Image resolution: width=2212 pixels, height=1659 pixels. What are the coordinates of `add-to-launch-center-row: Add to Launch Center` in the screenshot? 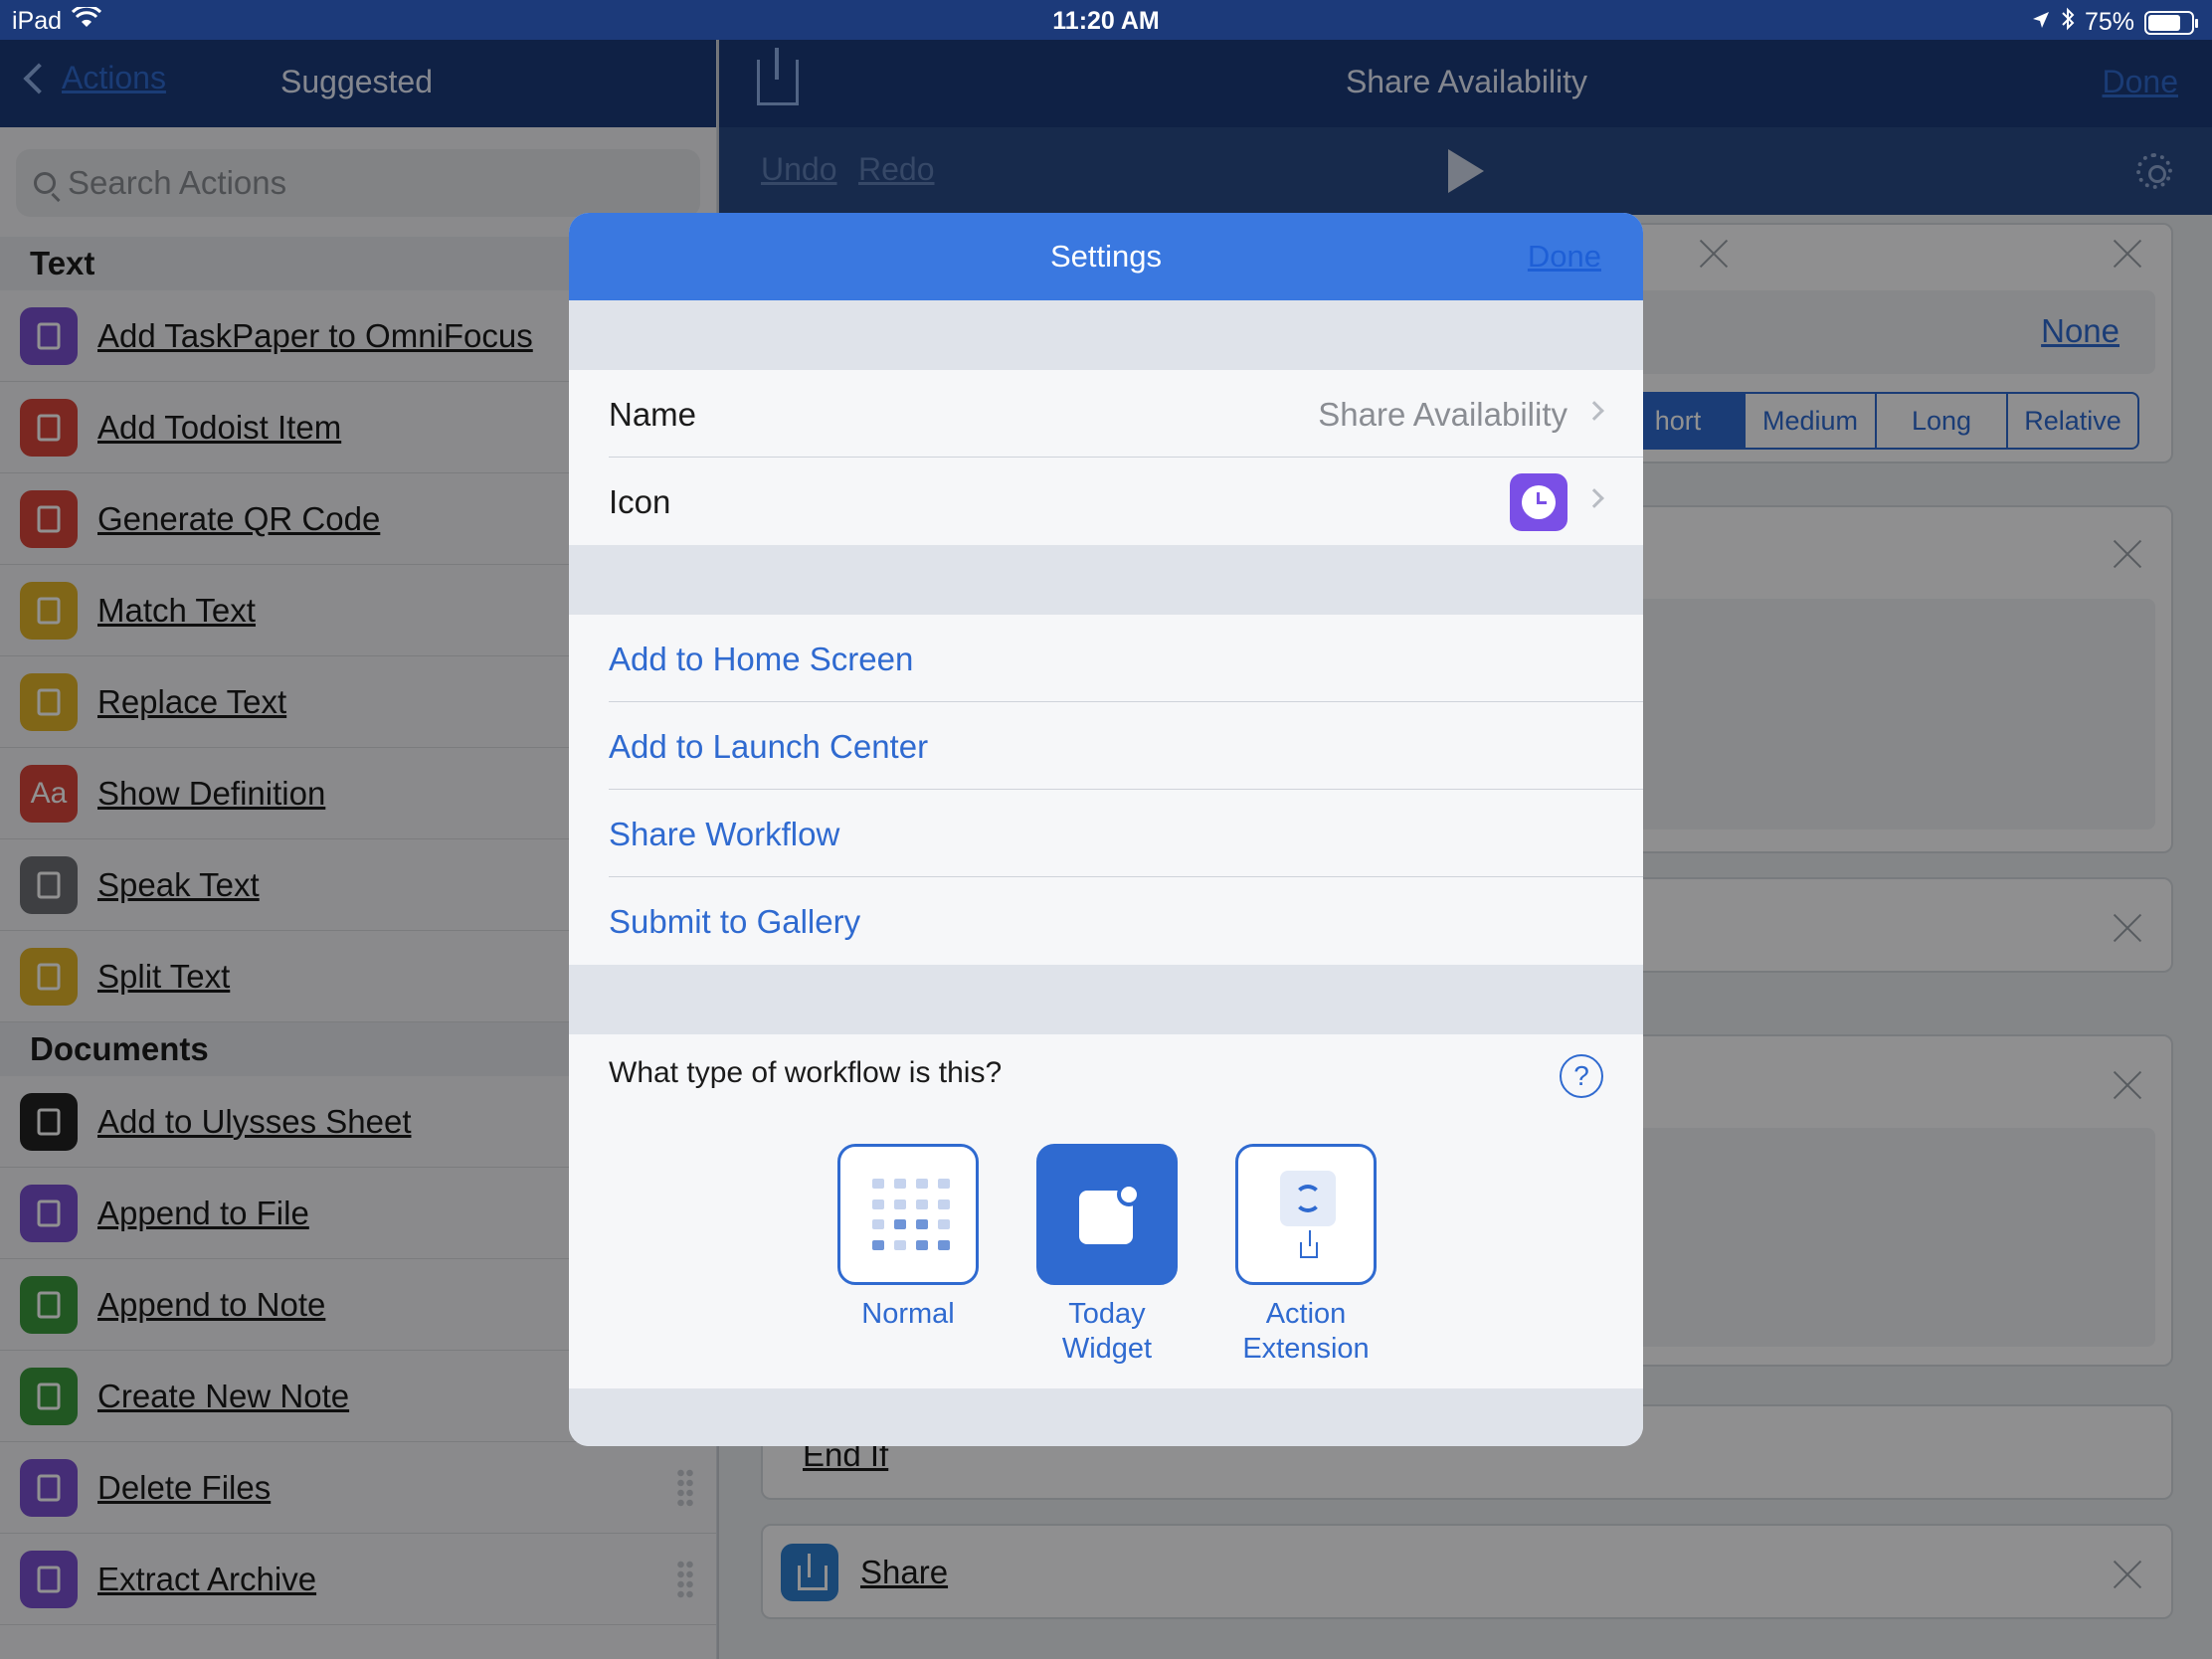 It's located at (1106, 746).